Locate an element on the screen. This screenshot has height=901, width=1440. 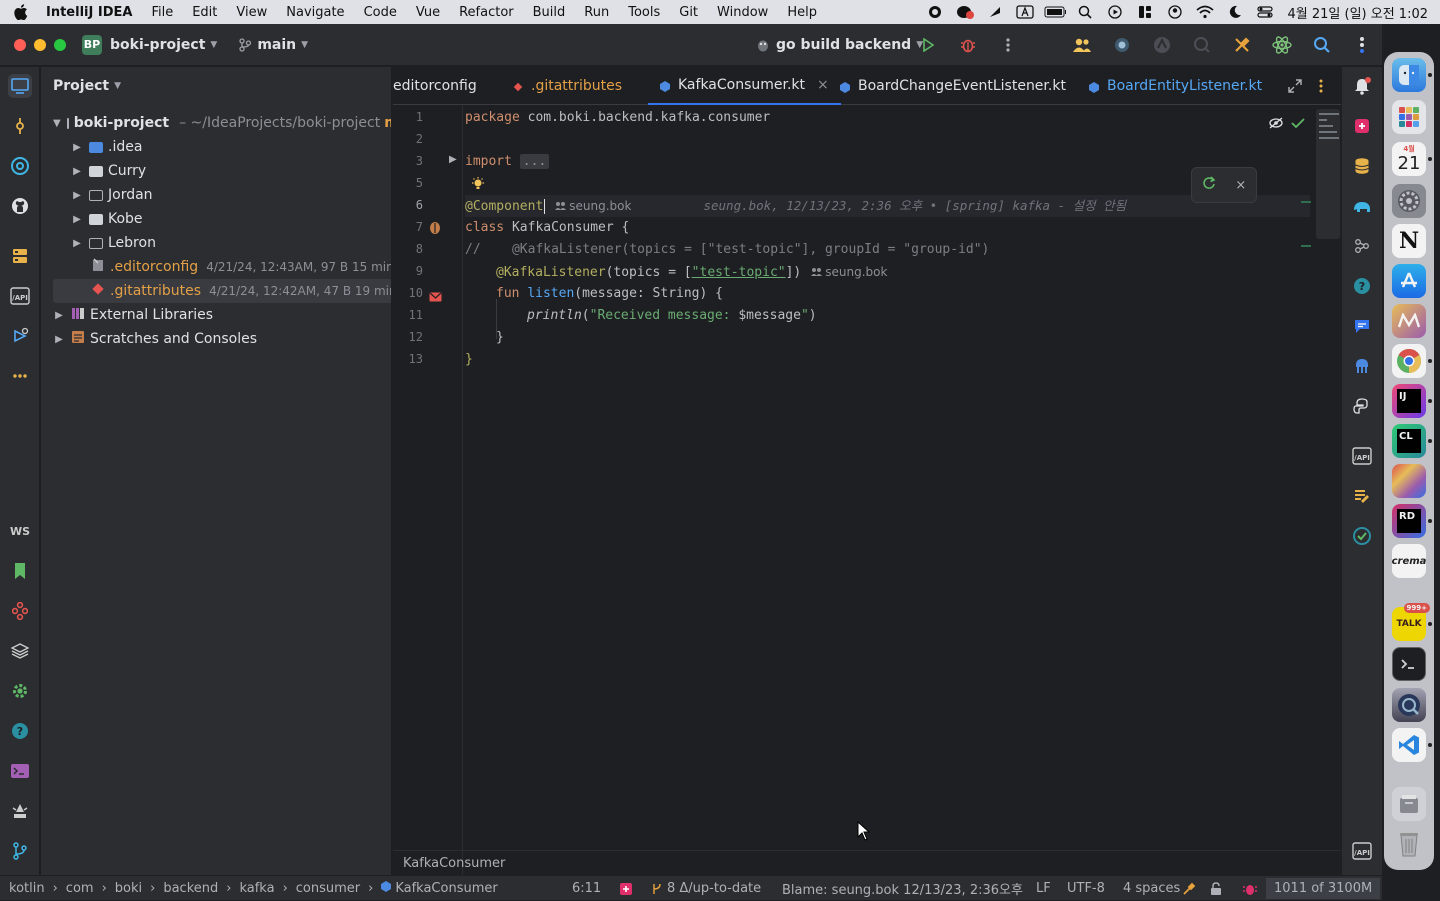
reader-mode-icon is located at coordinates (1276, 123).